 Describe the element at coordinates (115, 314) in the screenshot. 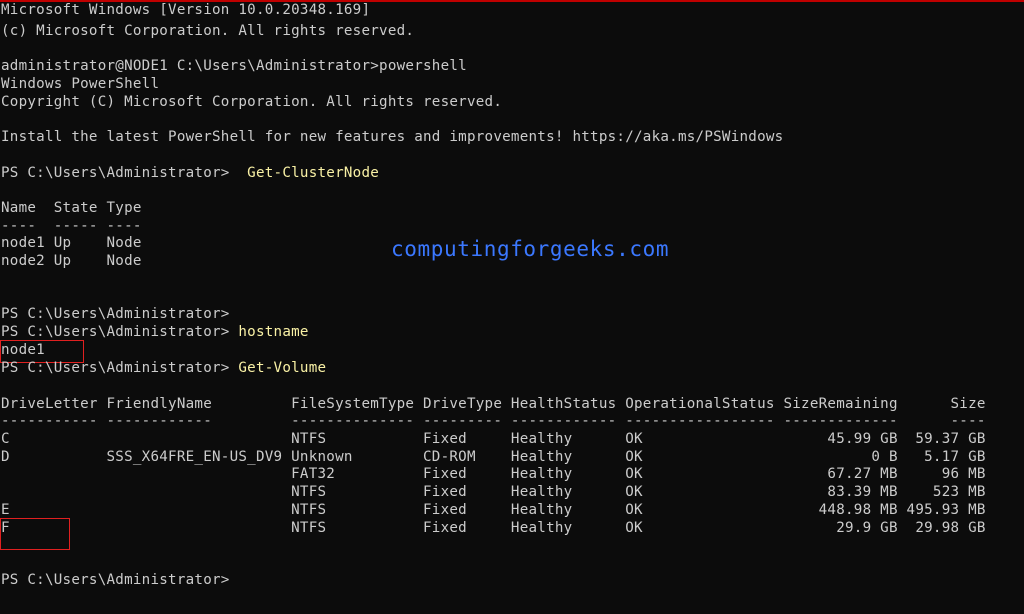

I see `empty-prompt-line: PS C:\Users\Administrator>` at that location.